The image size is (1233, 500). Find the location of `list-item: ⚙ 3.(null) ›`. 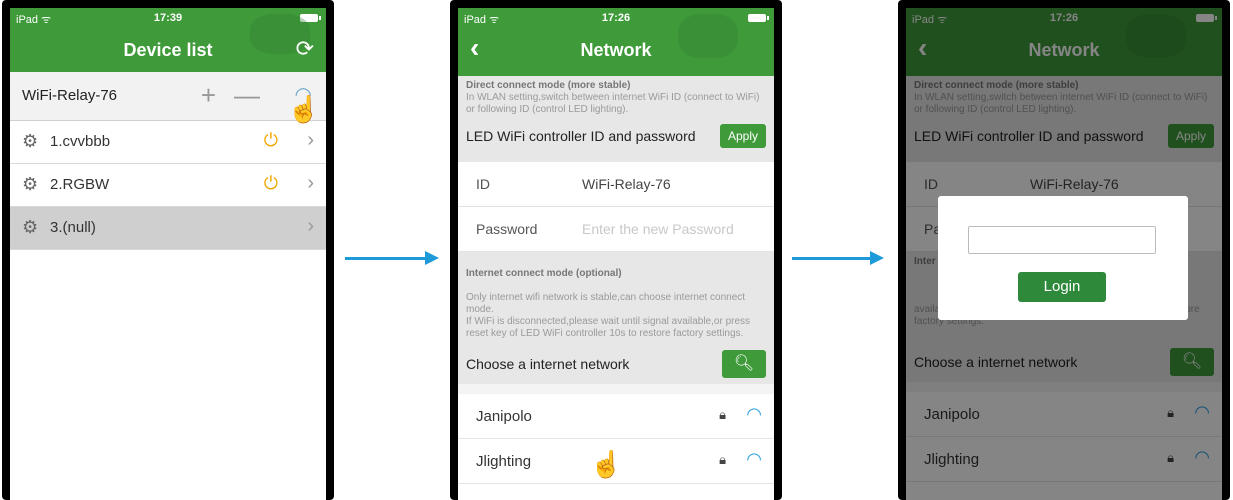

list-item: ⚙ 3.(null) › is located at coordinates (168, 228).